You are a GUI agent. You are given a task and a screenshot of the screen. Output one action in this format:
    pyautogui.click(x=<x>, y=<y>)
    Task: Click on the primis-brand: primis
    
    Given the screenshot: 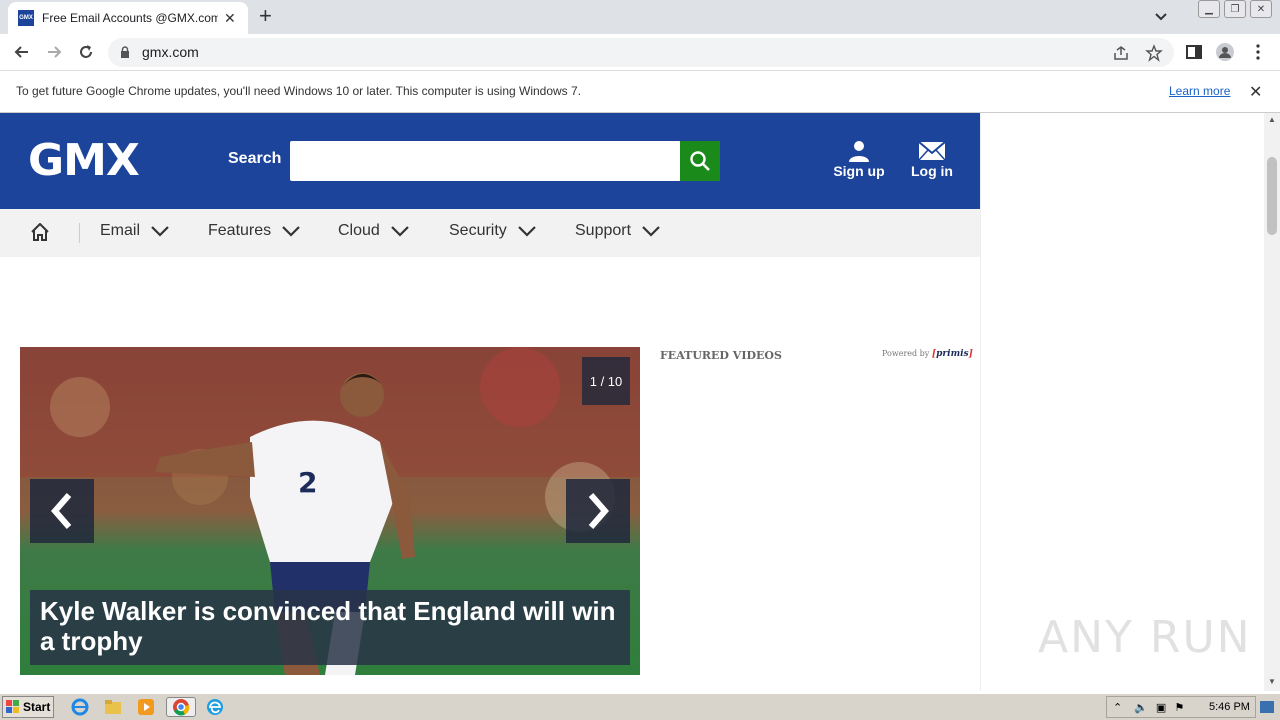 What is the action you would take?
    pyautogui.click(x=952, y=354)
    